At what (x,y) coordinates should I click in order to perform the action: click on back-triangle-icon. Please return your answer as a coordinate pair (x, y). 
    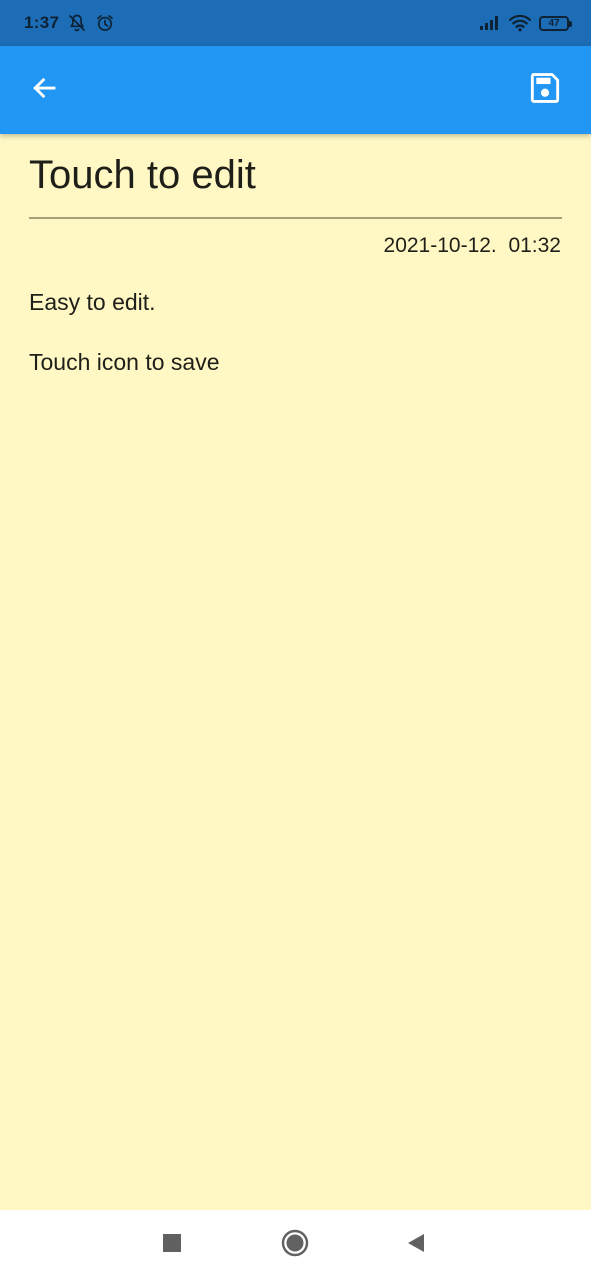
    Looking at the image, I should click on (416, 1245).